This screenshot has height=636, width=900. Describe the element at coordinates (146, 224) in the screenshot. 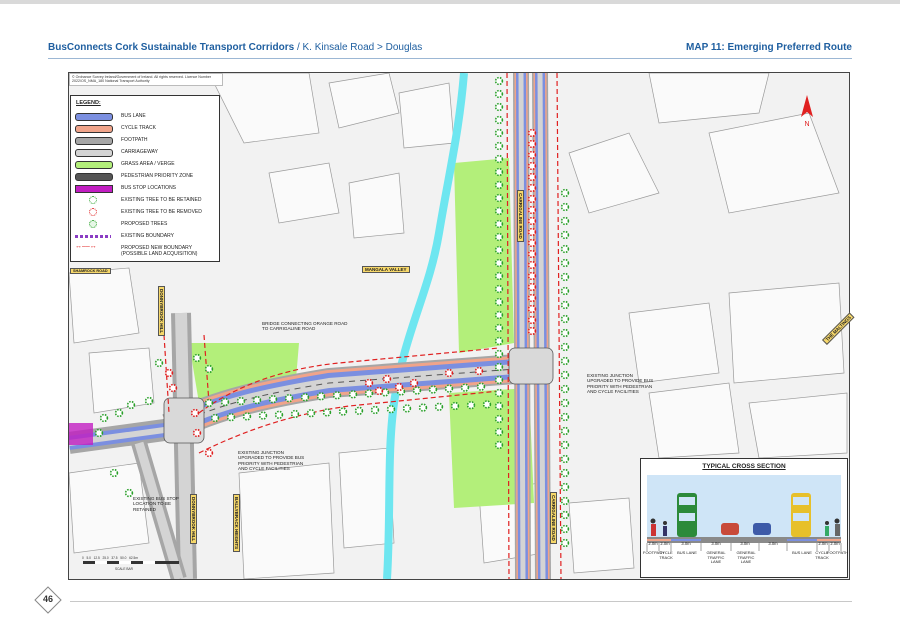

I see `legend-item-proposed-trees: PROPOSED TREES` at that location.